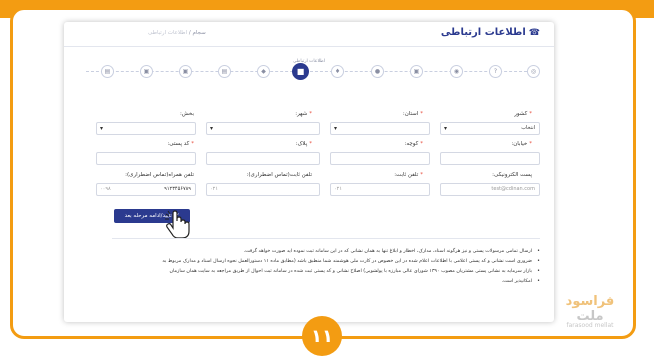  Describe the element at coordinates (380, 158) in the screenshot. I see `alley-input` at that location.